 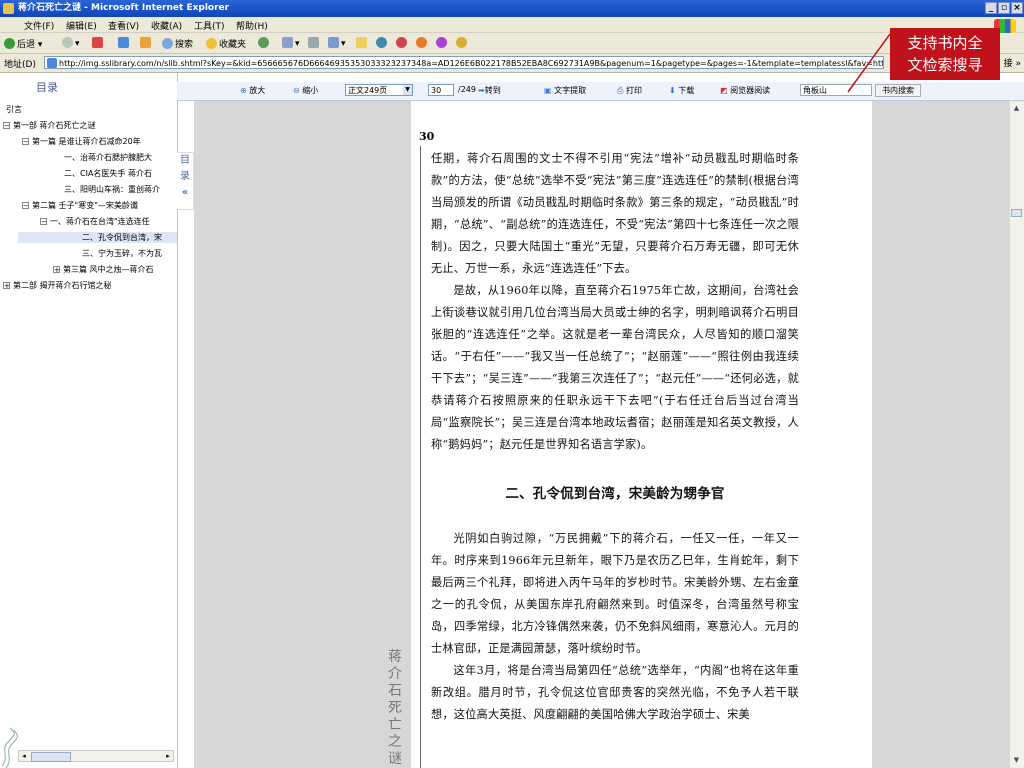 I want to click on messenger-button, so click(x=382, y=43).